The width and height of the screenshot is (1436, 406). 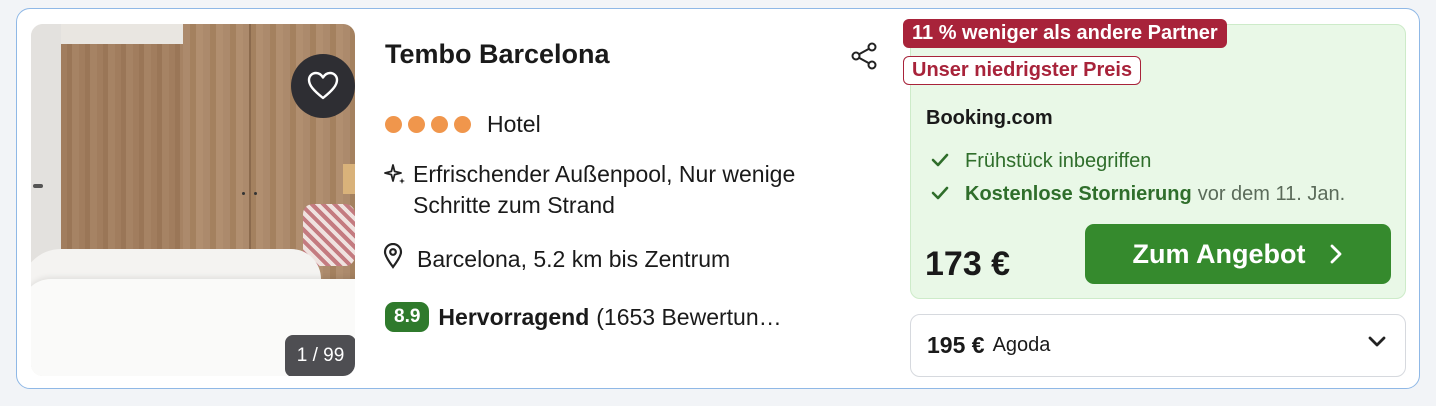 I want to click on photo-wardrobe-seam, so click(x=250, y=149).